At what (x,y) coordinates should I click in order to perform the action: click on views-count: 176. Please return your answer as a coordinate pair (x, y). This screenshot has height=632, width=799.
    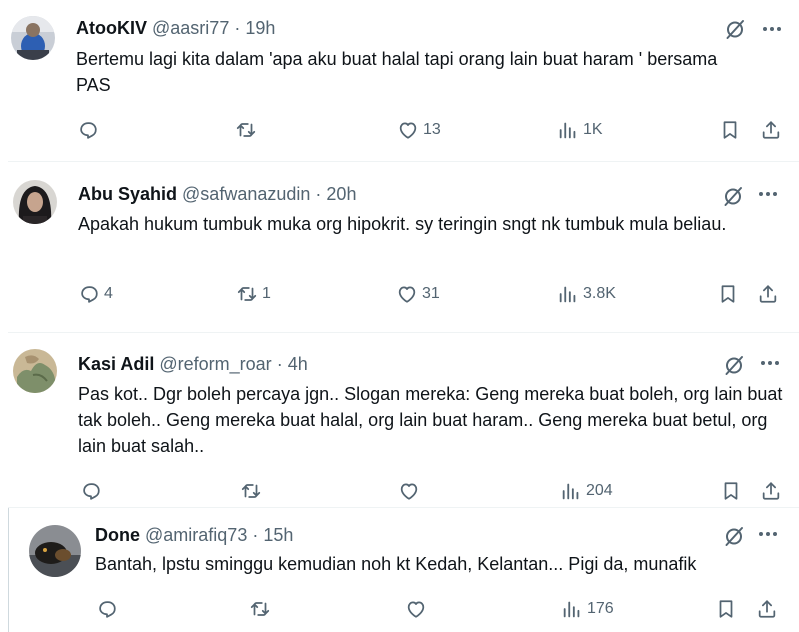
    Looking at the image, I should click on (600, 608).